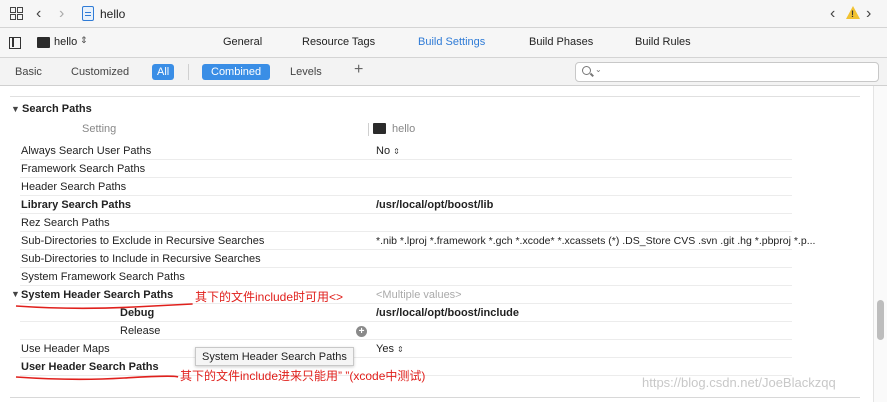  What do you see at coordinates (626, 349) in the screenshot?
I see `setting-value: Yes ⇕` at bounding box center [626, 349].